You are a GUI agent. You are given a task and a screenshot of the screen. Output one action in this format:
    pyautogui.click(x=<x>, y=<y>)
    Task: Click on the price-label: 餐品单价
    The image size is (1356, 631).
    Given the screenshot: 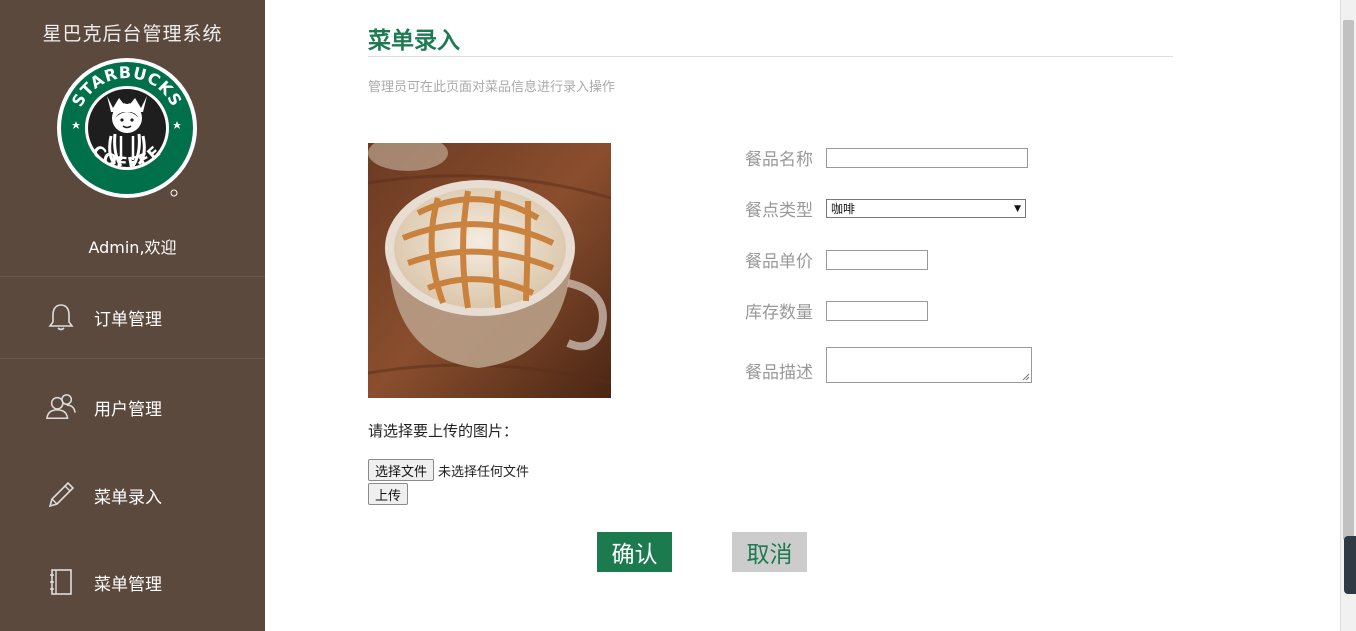 What is the action you would take?
    pyautogui.click(x=779, y=262)
    